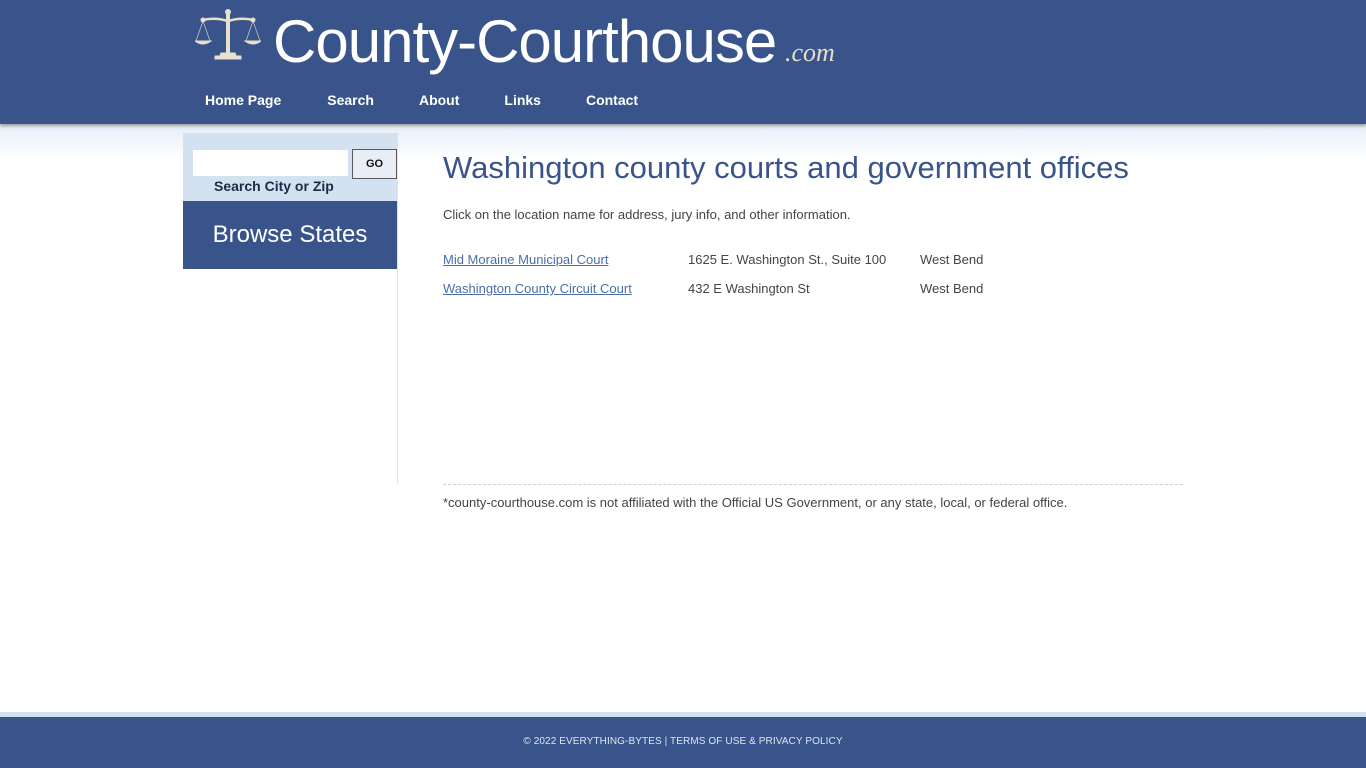  I want to click on site-logo-tld: .com, so click(810, 52).